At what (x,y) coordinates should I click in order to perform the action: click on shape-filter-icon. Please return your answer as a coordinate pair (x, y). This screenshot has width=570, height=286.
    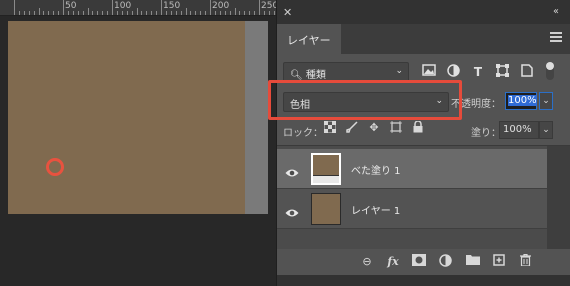
    Looking at the image, I should click on (502, 72).